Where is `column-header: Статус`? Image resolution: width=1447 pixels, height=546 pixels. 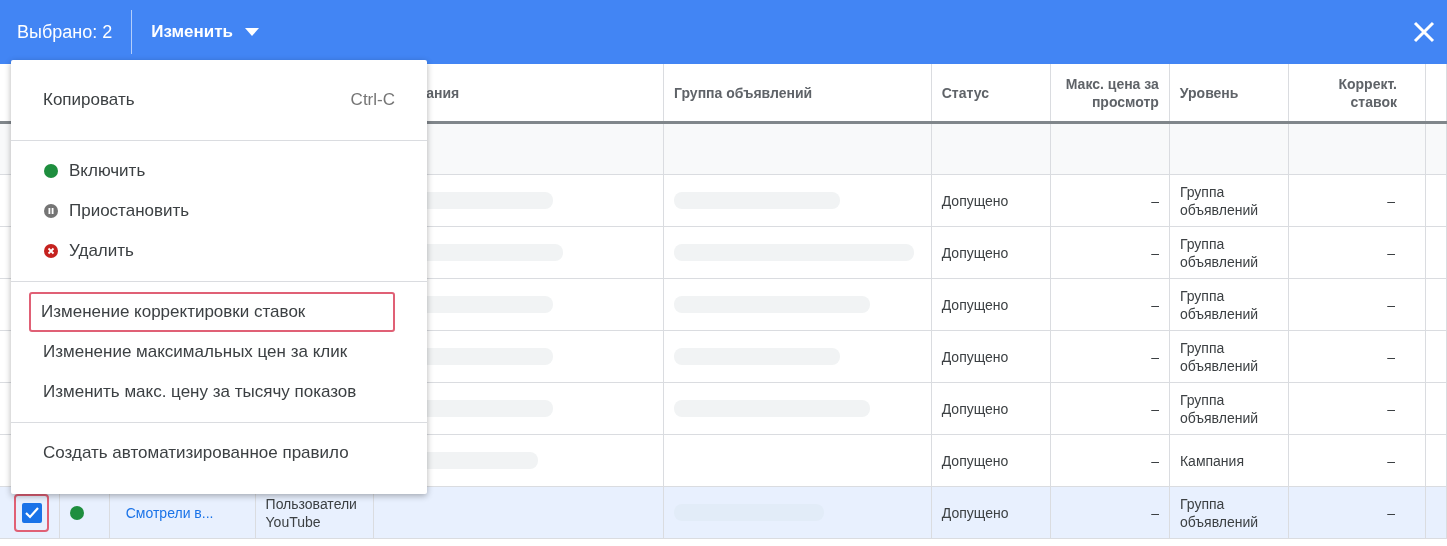 column-header: Статус is located at coordinates (965, 92).